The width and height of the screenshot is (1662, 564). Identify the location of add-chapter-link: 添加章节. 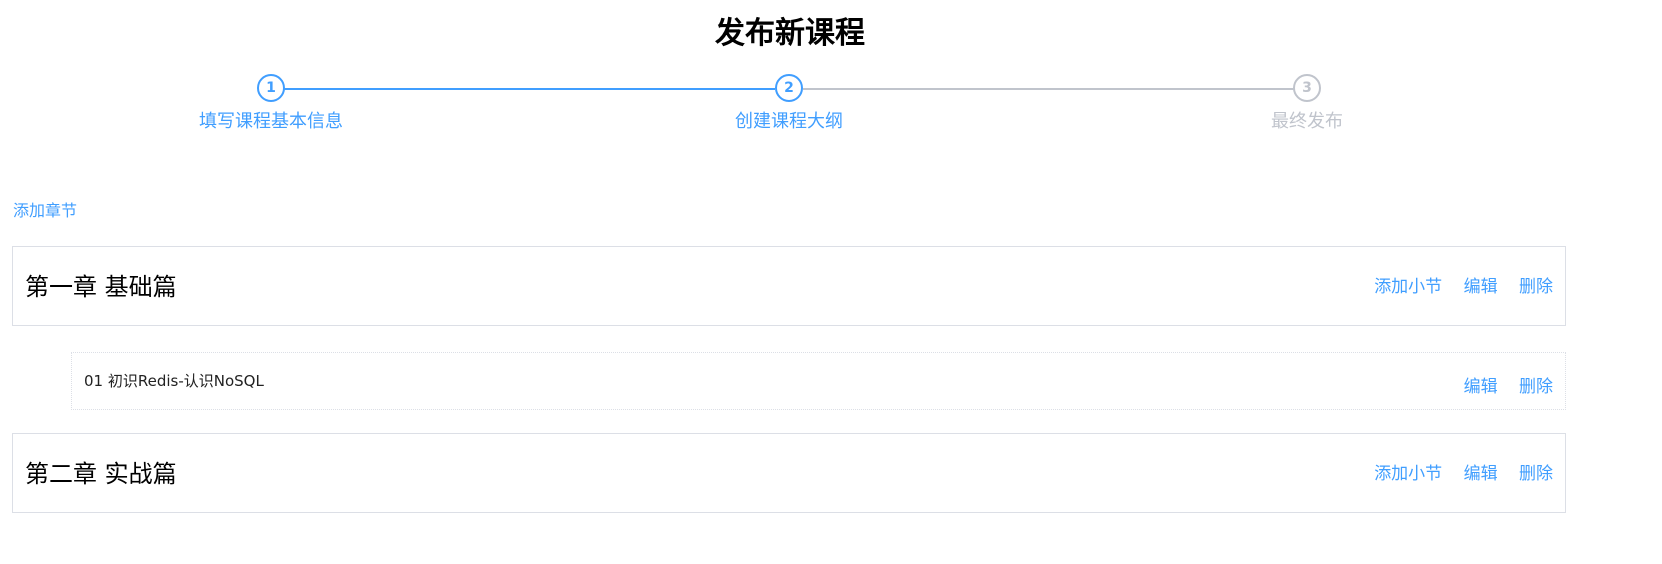
(45, 211).